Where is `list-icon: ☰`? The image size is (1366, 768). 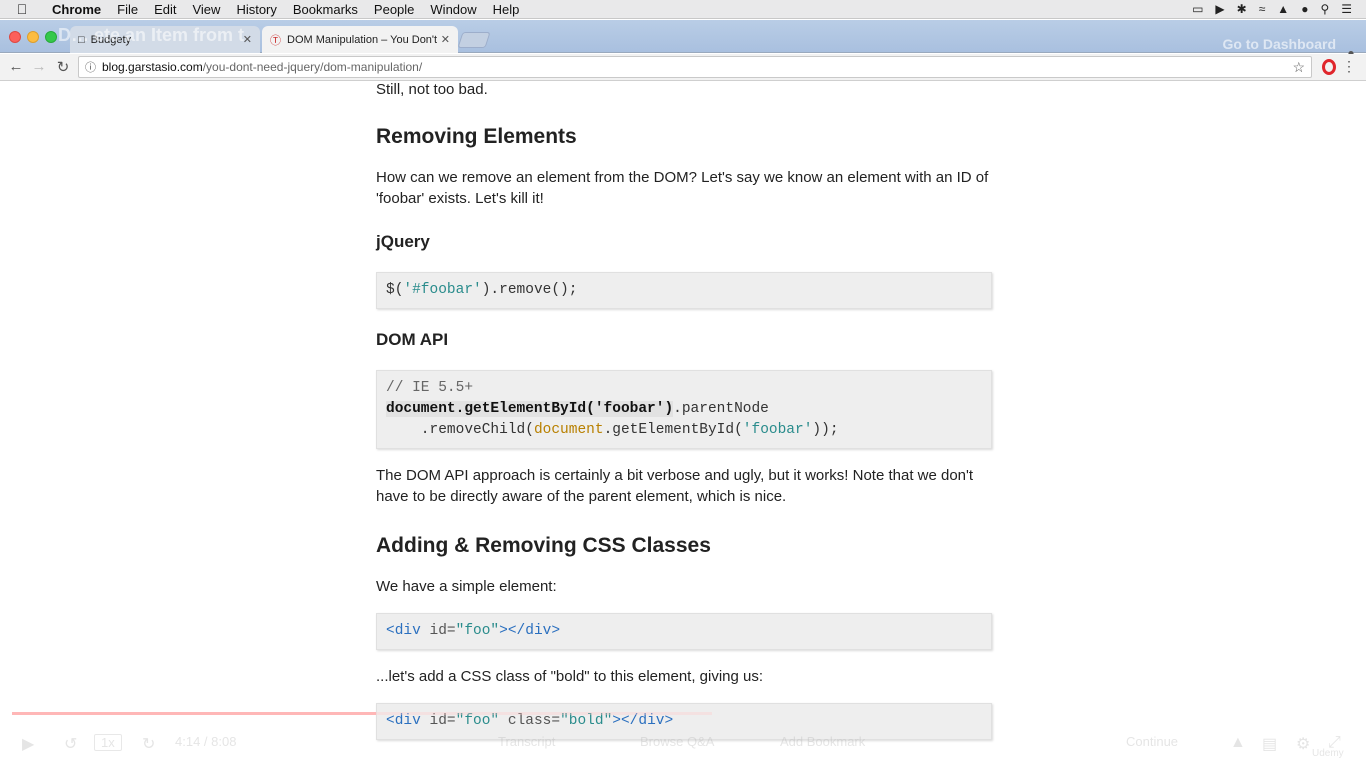 list-icon: ☰ is located at coordinates (1346, 9).